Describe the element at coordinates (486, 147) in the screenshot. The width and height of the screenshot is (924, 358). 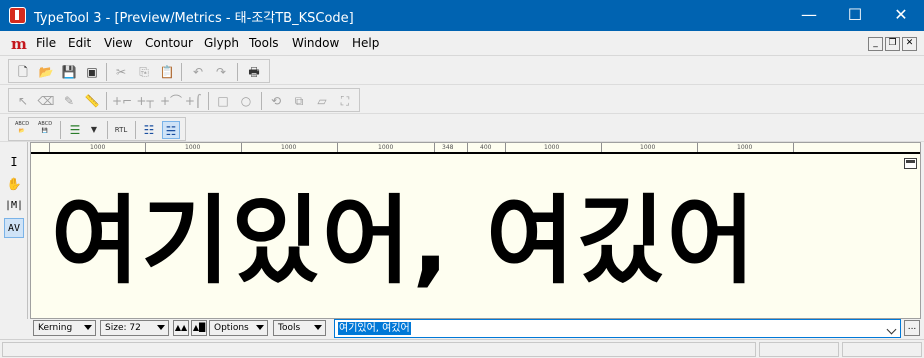
I see `ruler-label: 400` at that location.